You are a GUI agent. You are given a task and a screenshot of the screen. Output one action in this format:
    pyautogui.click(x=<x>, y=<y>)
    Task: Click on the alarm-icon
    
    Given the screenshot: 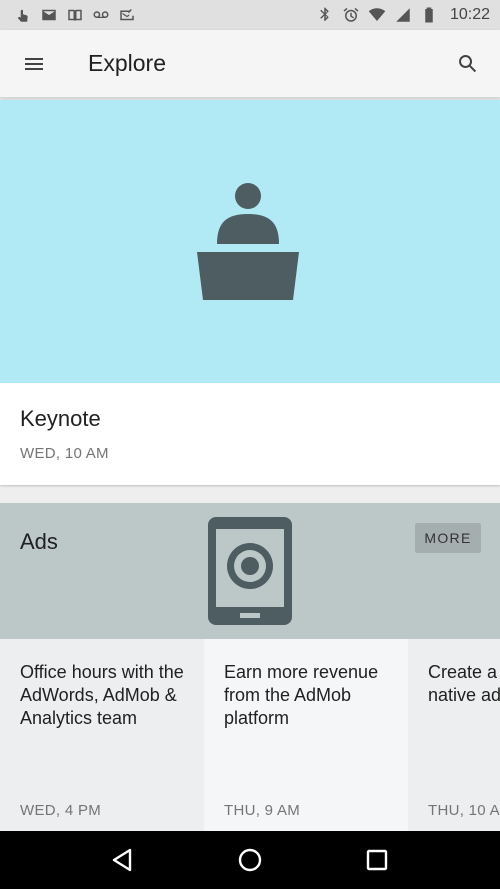 What is the action you would take?
    pyautogui.click(x=351, y=15)
    